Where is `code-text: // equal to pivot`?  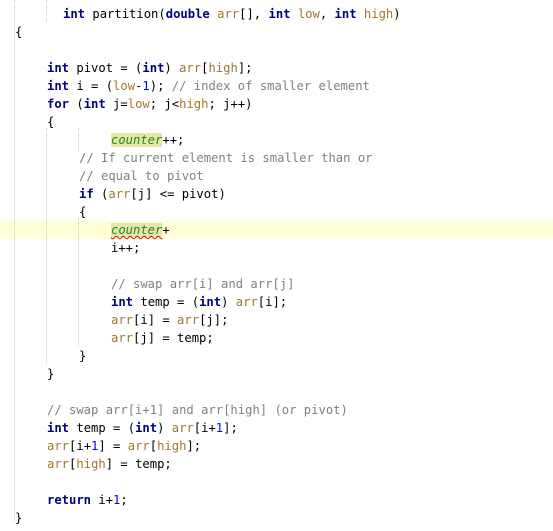
code-text: // equal to pivot is located at coordinates (141, 176).